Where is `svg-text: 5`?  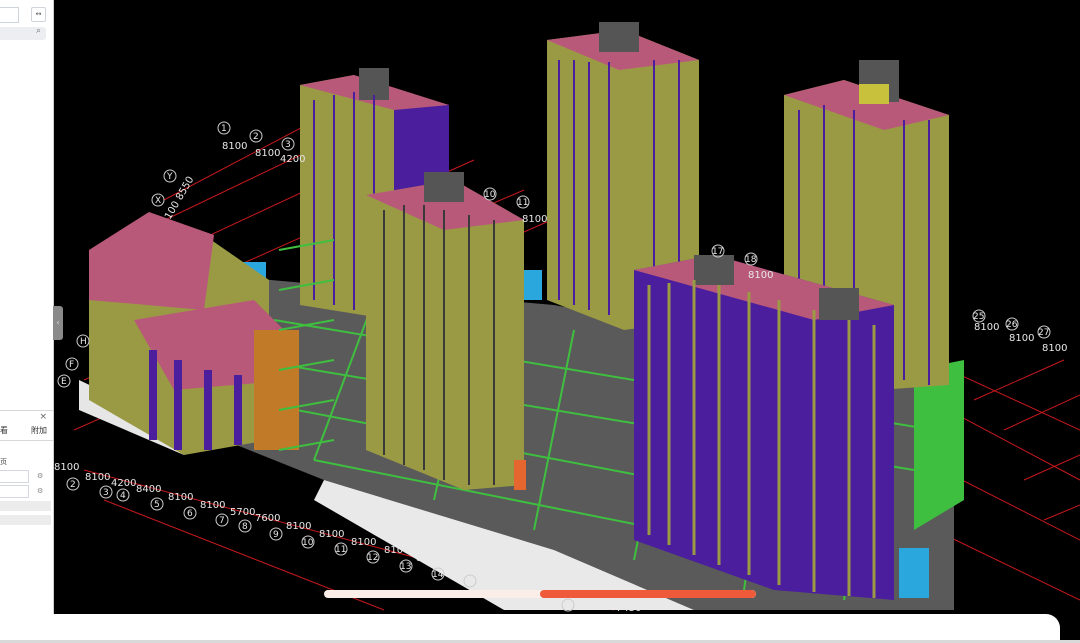 svg-text: 5 is located at coordinates (157, 505).